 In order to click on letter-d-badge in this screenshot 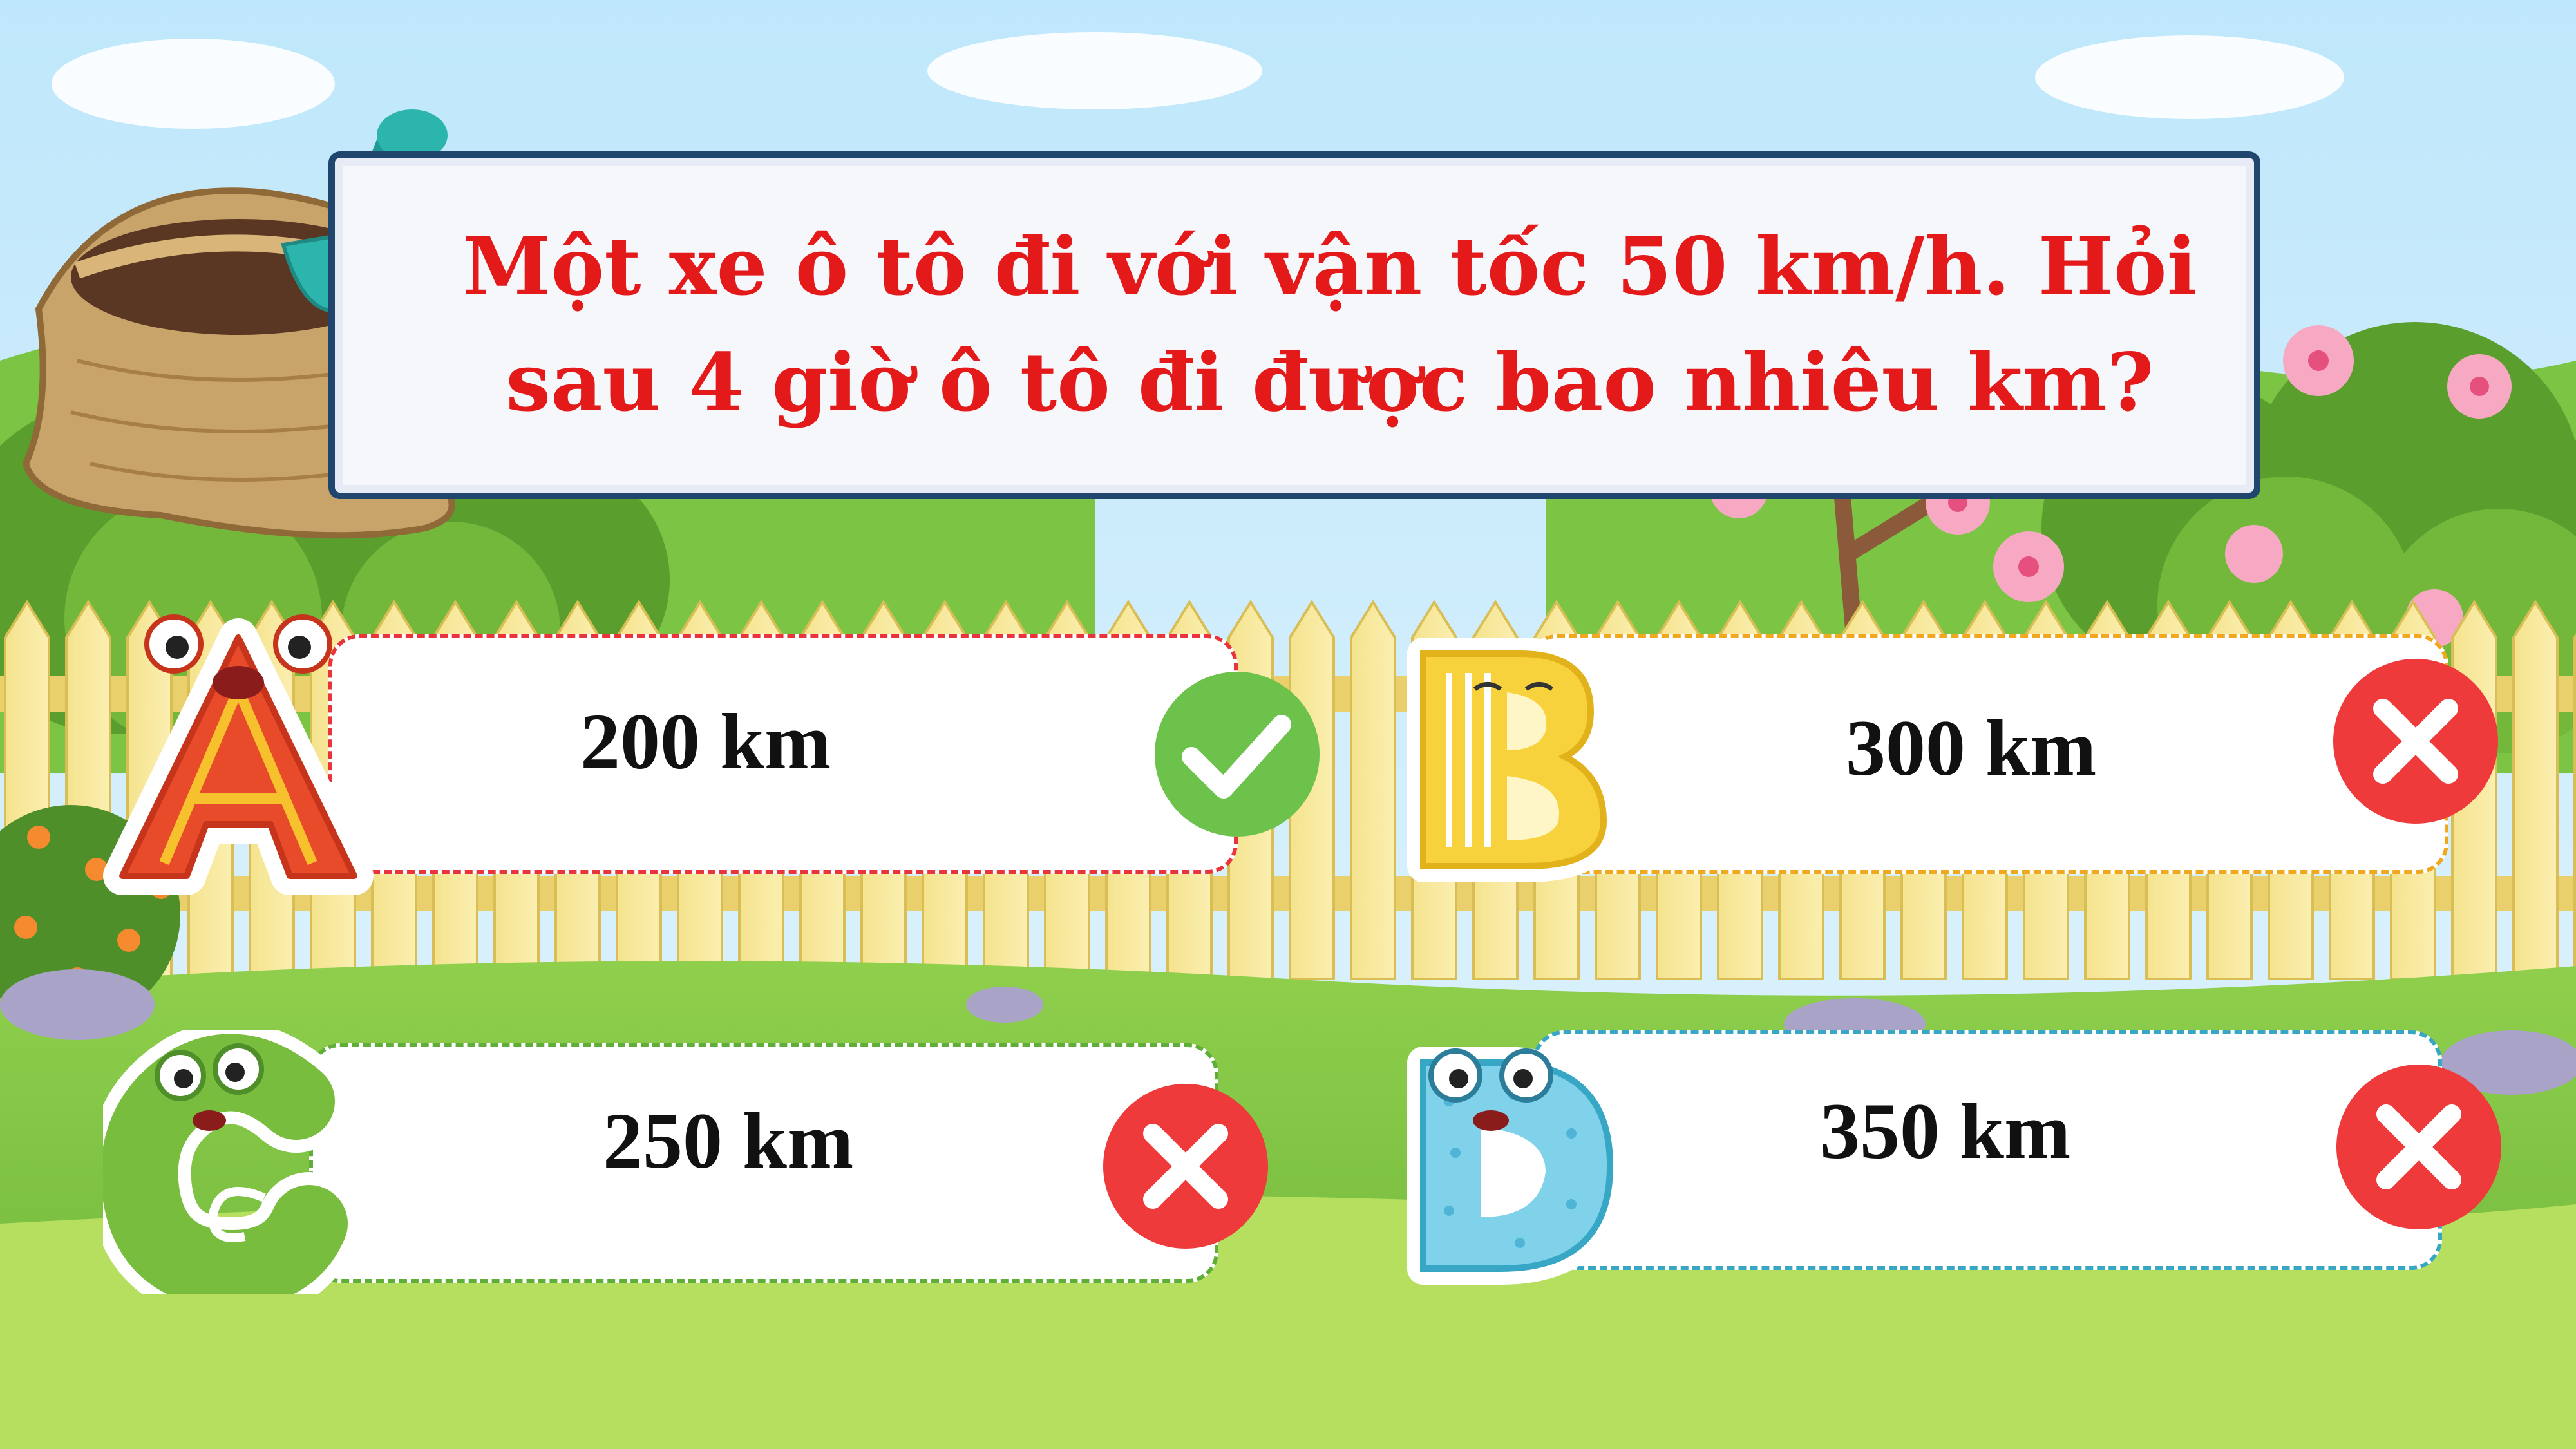, I will do `click(1507, 1156)`.